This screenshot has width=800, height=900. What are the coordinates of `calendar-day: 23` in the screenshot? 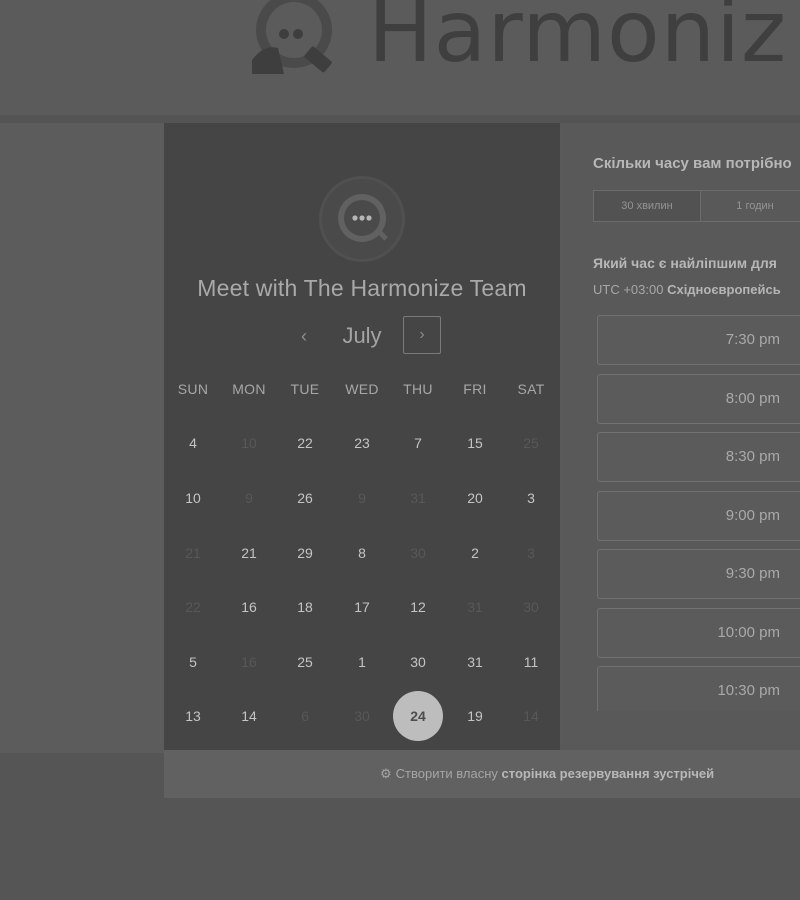 It's located at (362, 443).